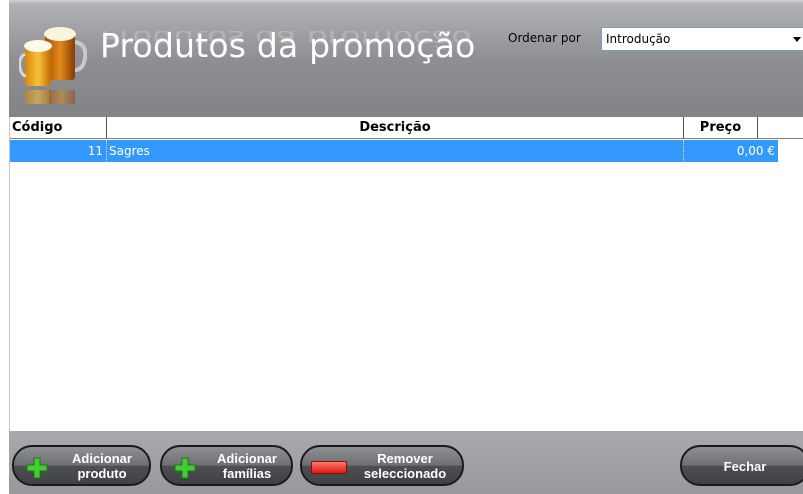 The width and height of the screenshot is (803, 494). Describe the element at coordinates (286, 41) in the screenshot. I see `page-title-reflection: Produtos da promoção` at that location.